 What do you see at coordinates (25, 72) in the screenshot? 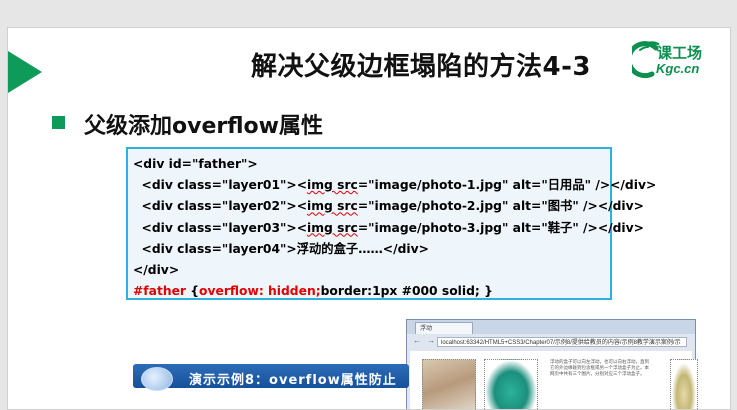
I see `slide-arrow-icon` at bounding box center [25, 72].